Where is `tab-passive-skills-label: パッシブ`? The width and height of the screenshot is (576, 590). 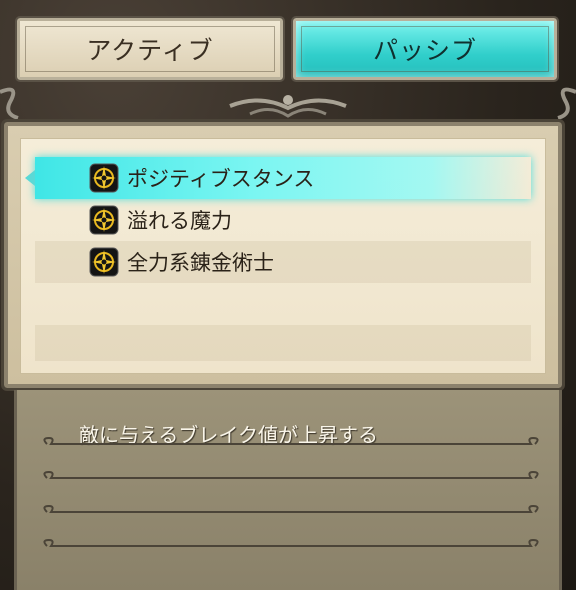 tab-passive-skills-label: パッシブ is located at coordinates (424, 50).